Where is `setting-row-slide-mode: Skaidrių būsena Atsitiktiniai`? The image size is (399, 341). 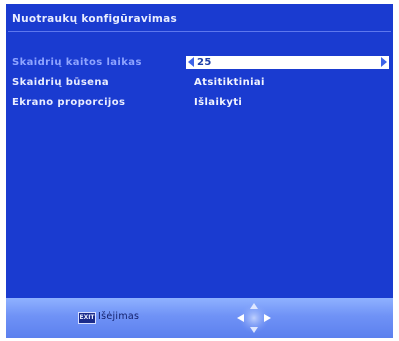
setting-row-slide-mode: Skaidrių būsena Atsitiktiniai is located at coordinates (200, 83).